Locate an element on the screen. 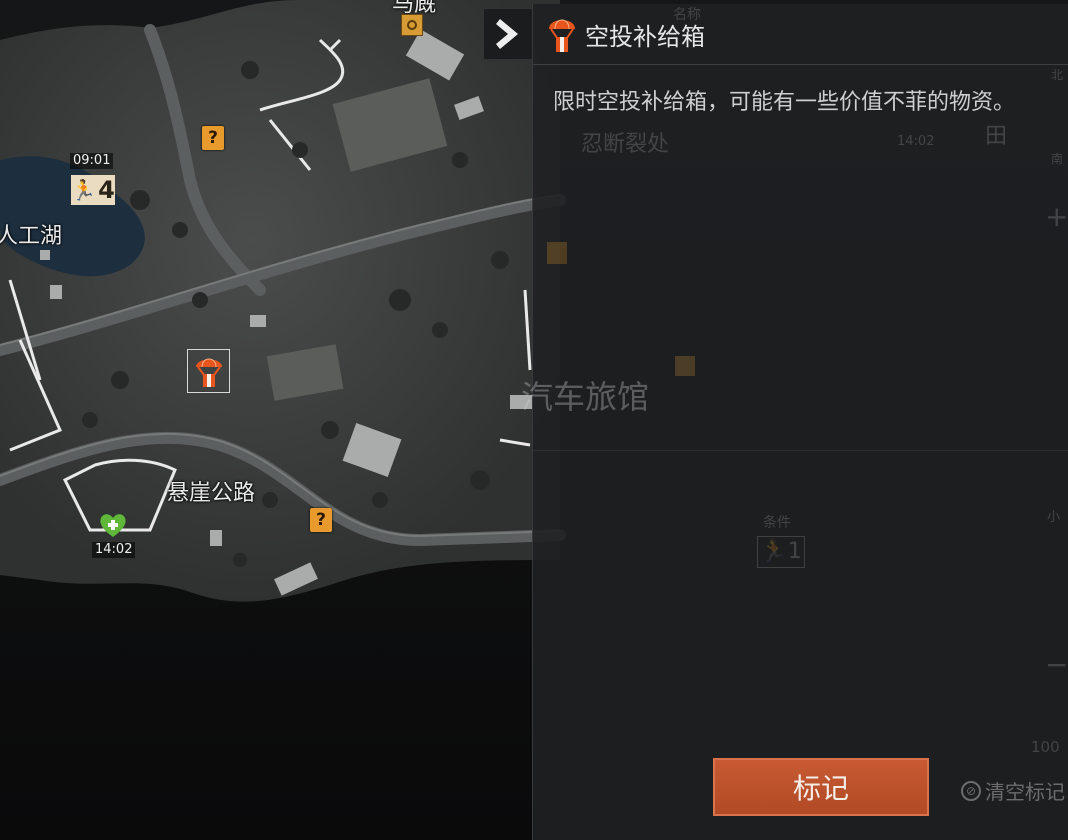  bg-exit-number: 1 is located at coordinates (794, 551).